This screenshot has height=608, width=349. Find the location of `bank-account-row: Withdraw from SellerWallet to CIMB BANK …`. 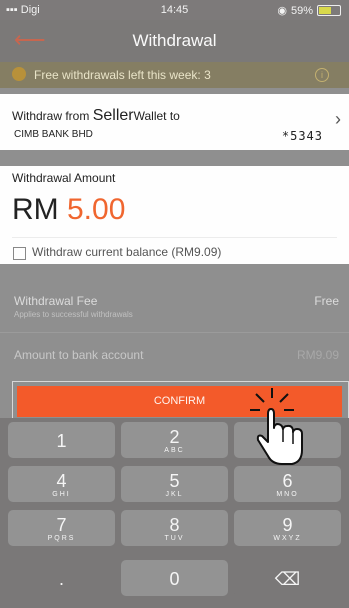

bank-account-row: Withdraw from SellerWallet to CIMB BANK … is located at coordinates (174, 122).